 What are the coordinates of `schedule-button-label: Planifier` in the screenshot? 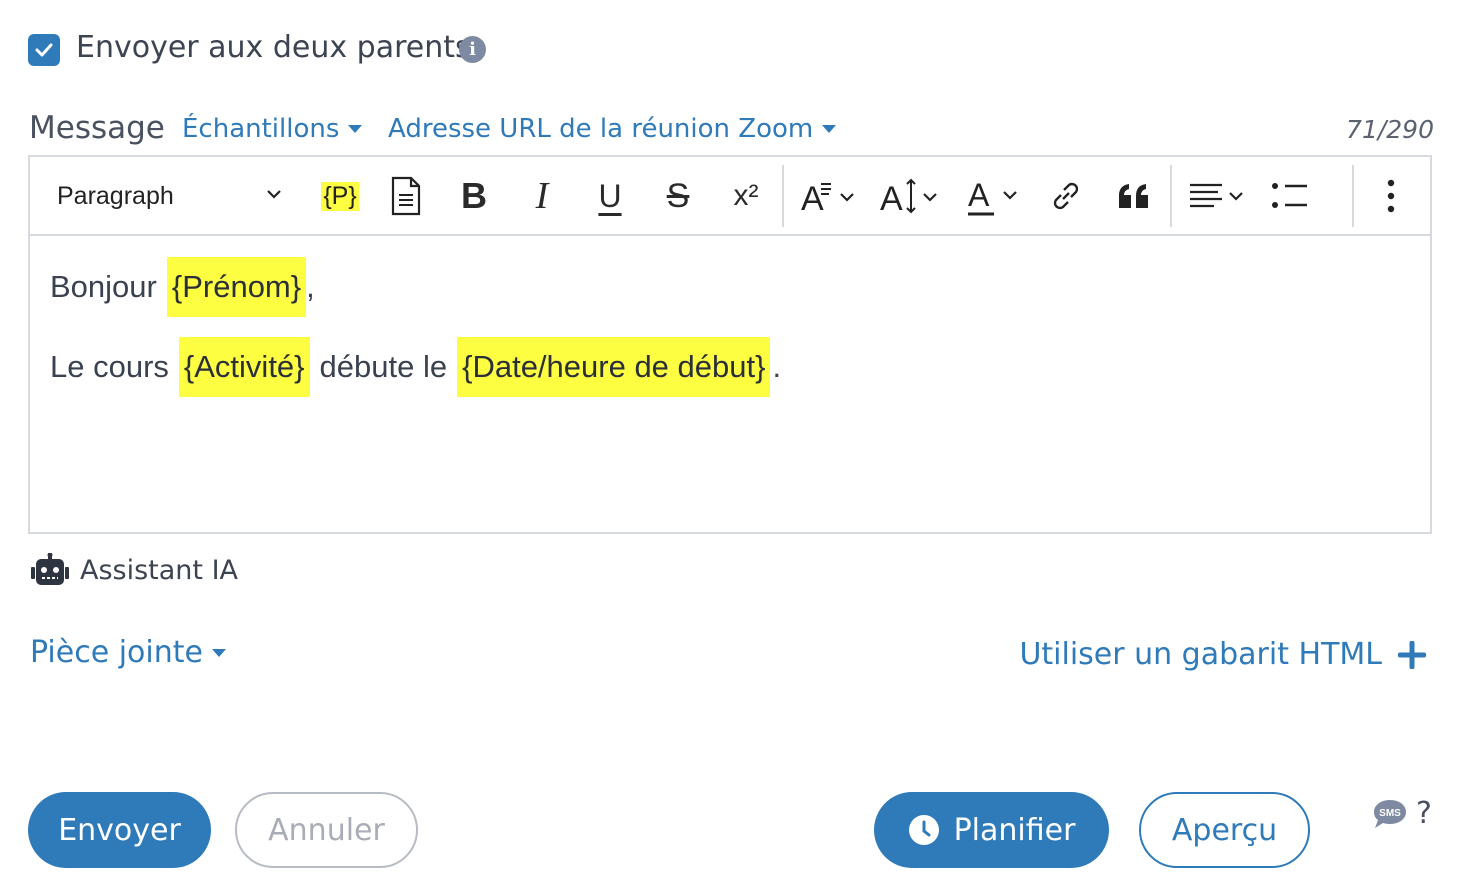 It's located at (1014, 830).